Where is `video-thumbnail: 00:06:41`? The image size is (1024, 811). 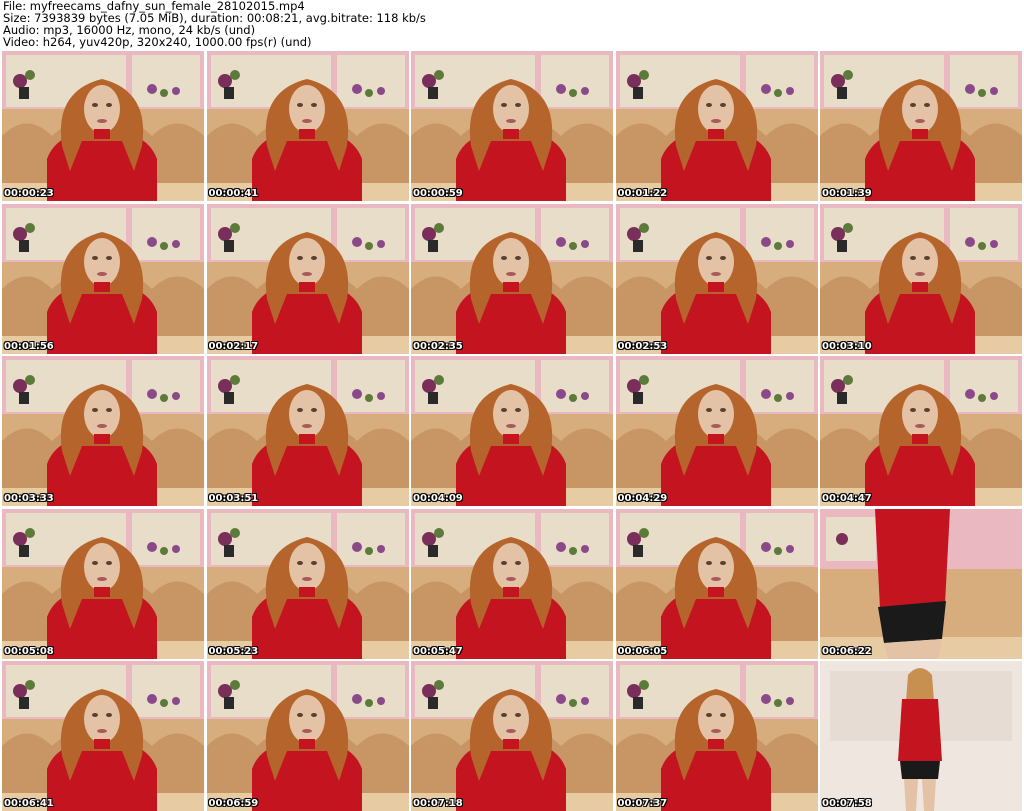
video-thumbnail: 00:06:41 is located at coordinates (103, 736).